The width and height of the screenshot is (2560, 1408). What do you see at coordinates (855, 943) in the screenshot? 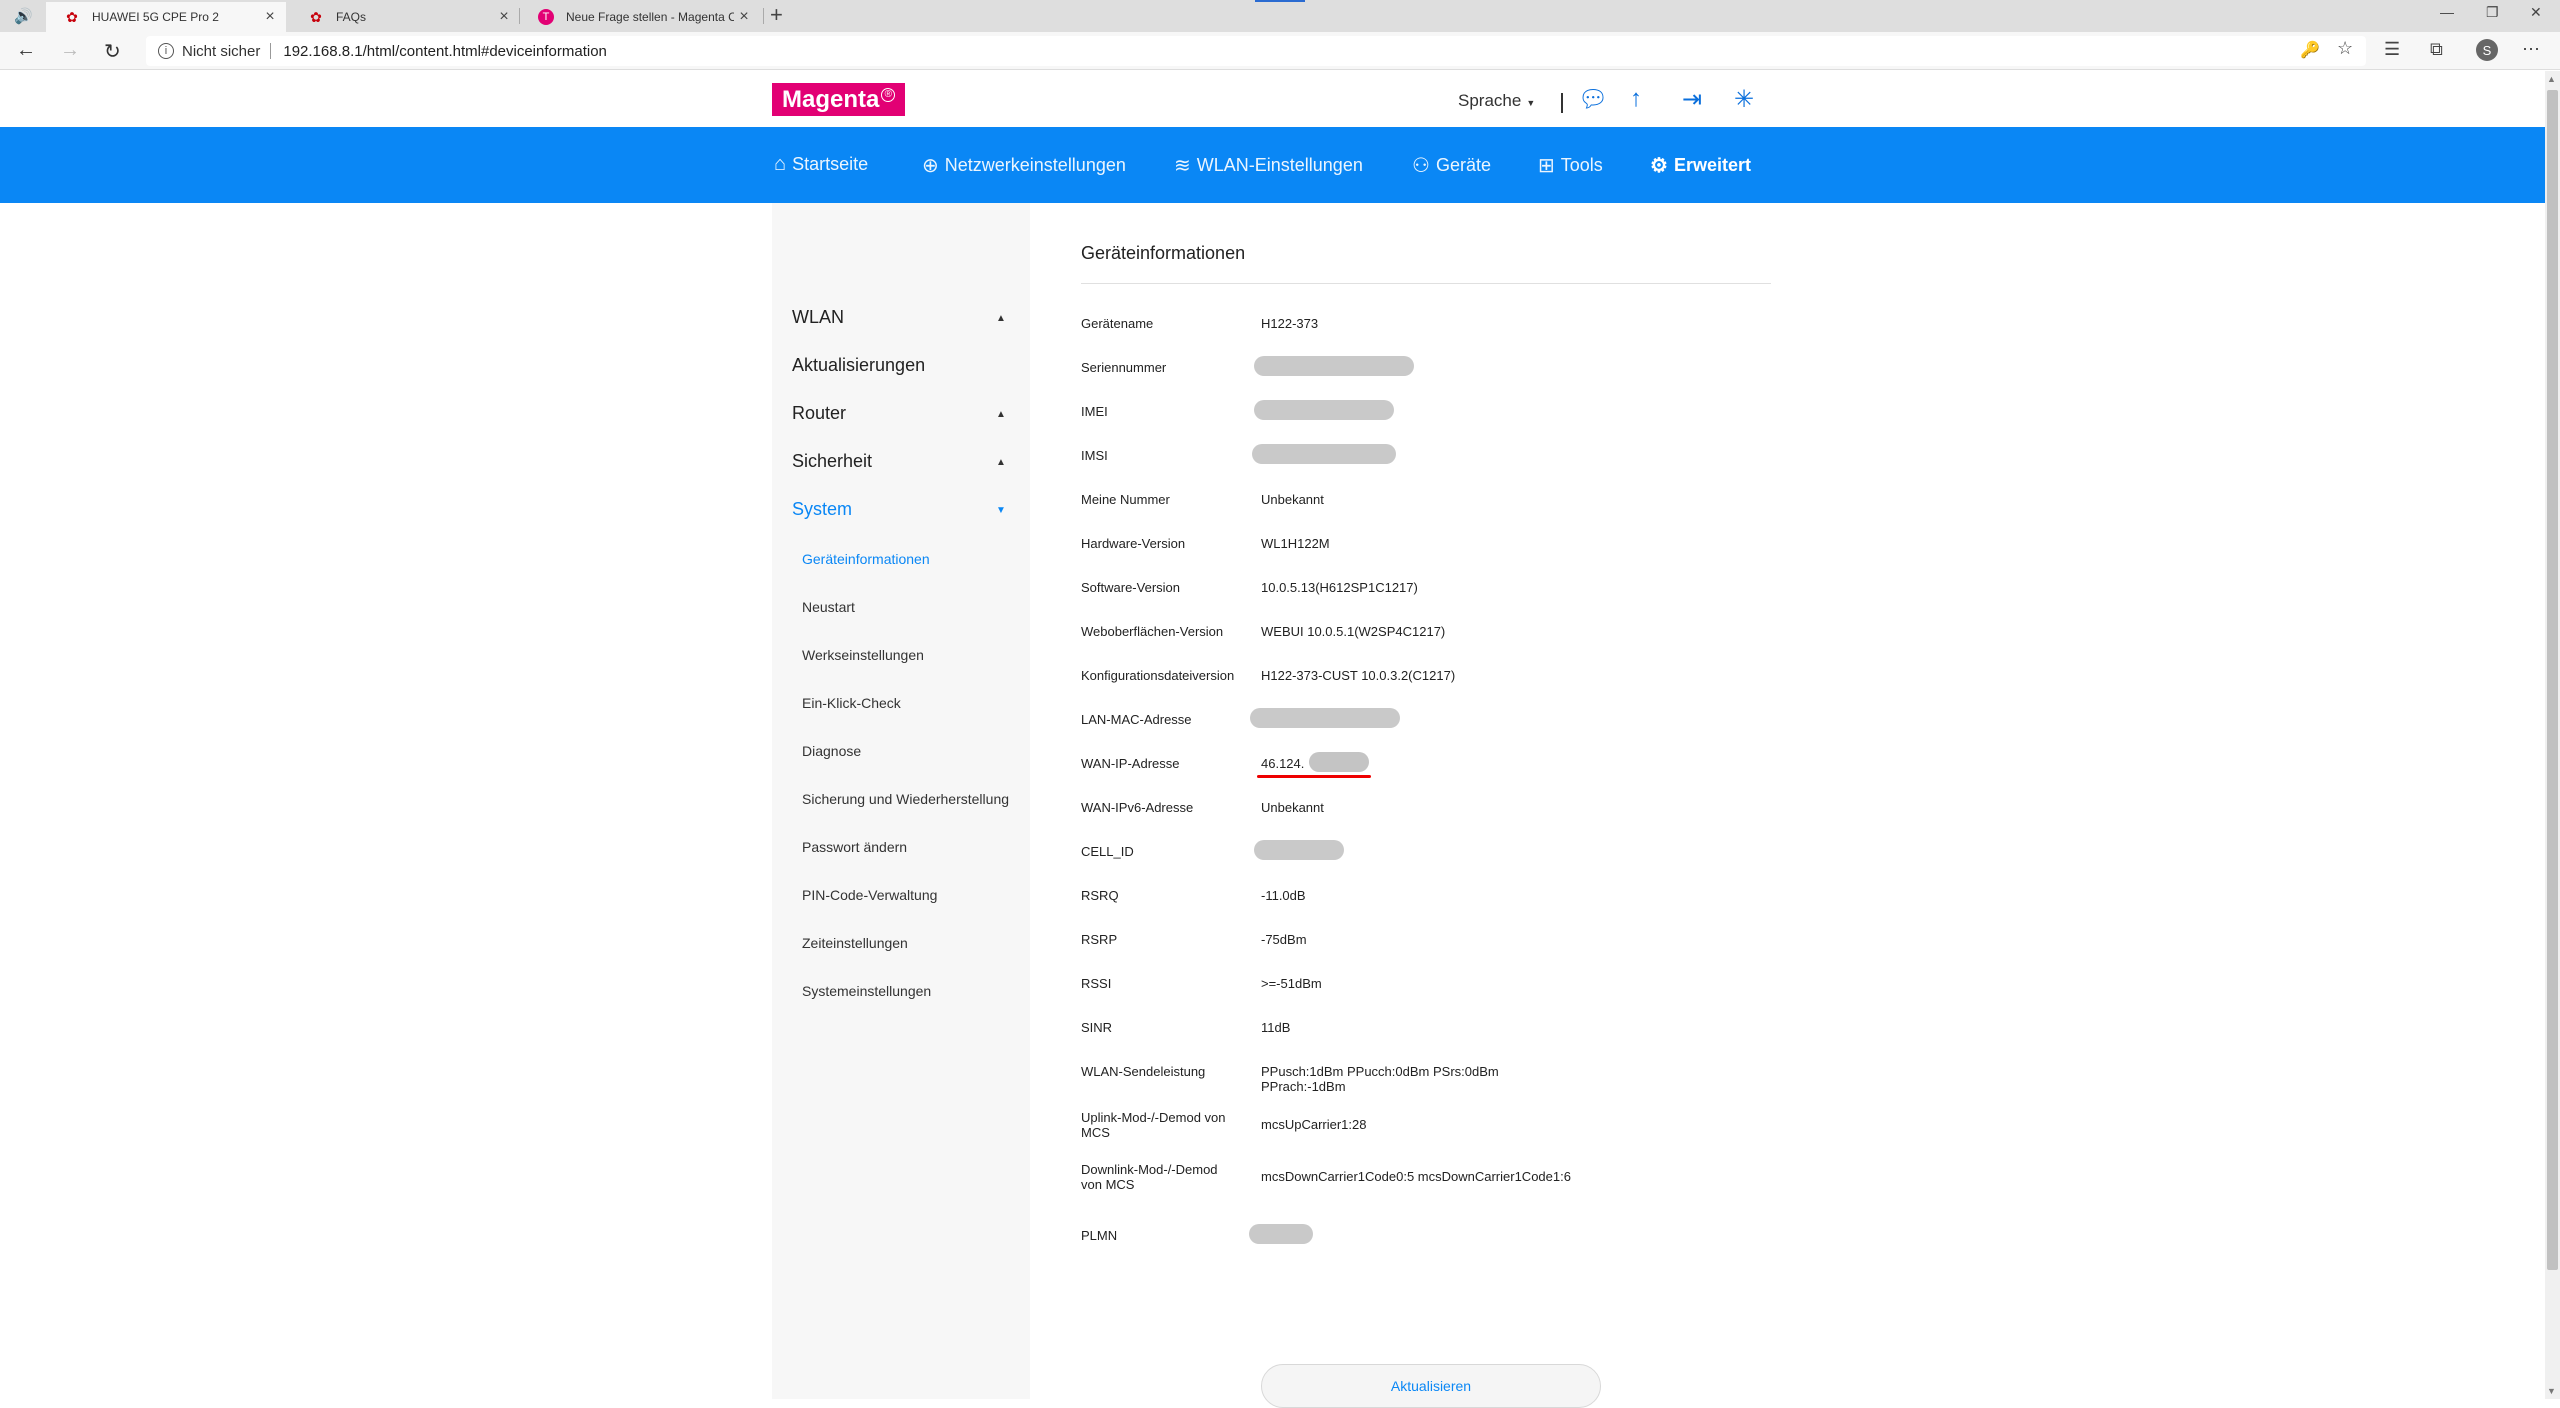
I see `sidebar-sub-zeiteinstellungen: Zeiteinstellungen` at bounding box center [855, 943].